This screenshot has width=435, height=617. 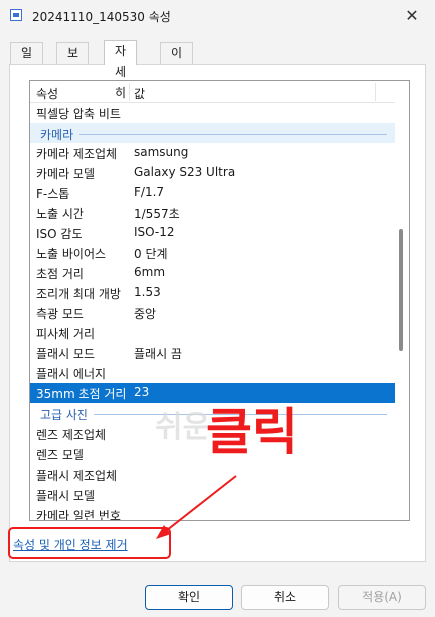 I want to click on annotation-arrow-icon, so click(x=196, y=507).